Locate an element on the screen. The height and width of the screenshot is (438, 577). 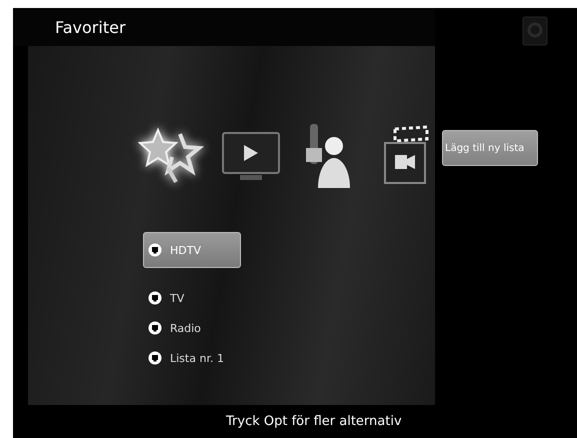
channel-list-item: TV is located at coordinates (192, 298).